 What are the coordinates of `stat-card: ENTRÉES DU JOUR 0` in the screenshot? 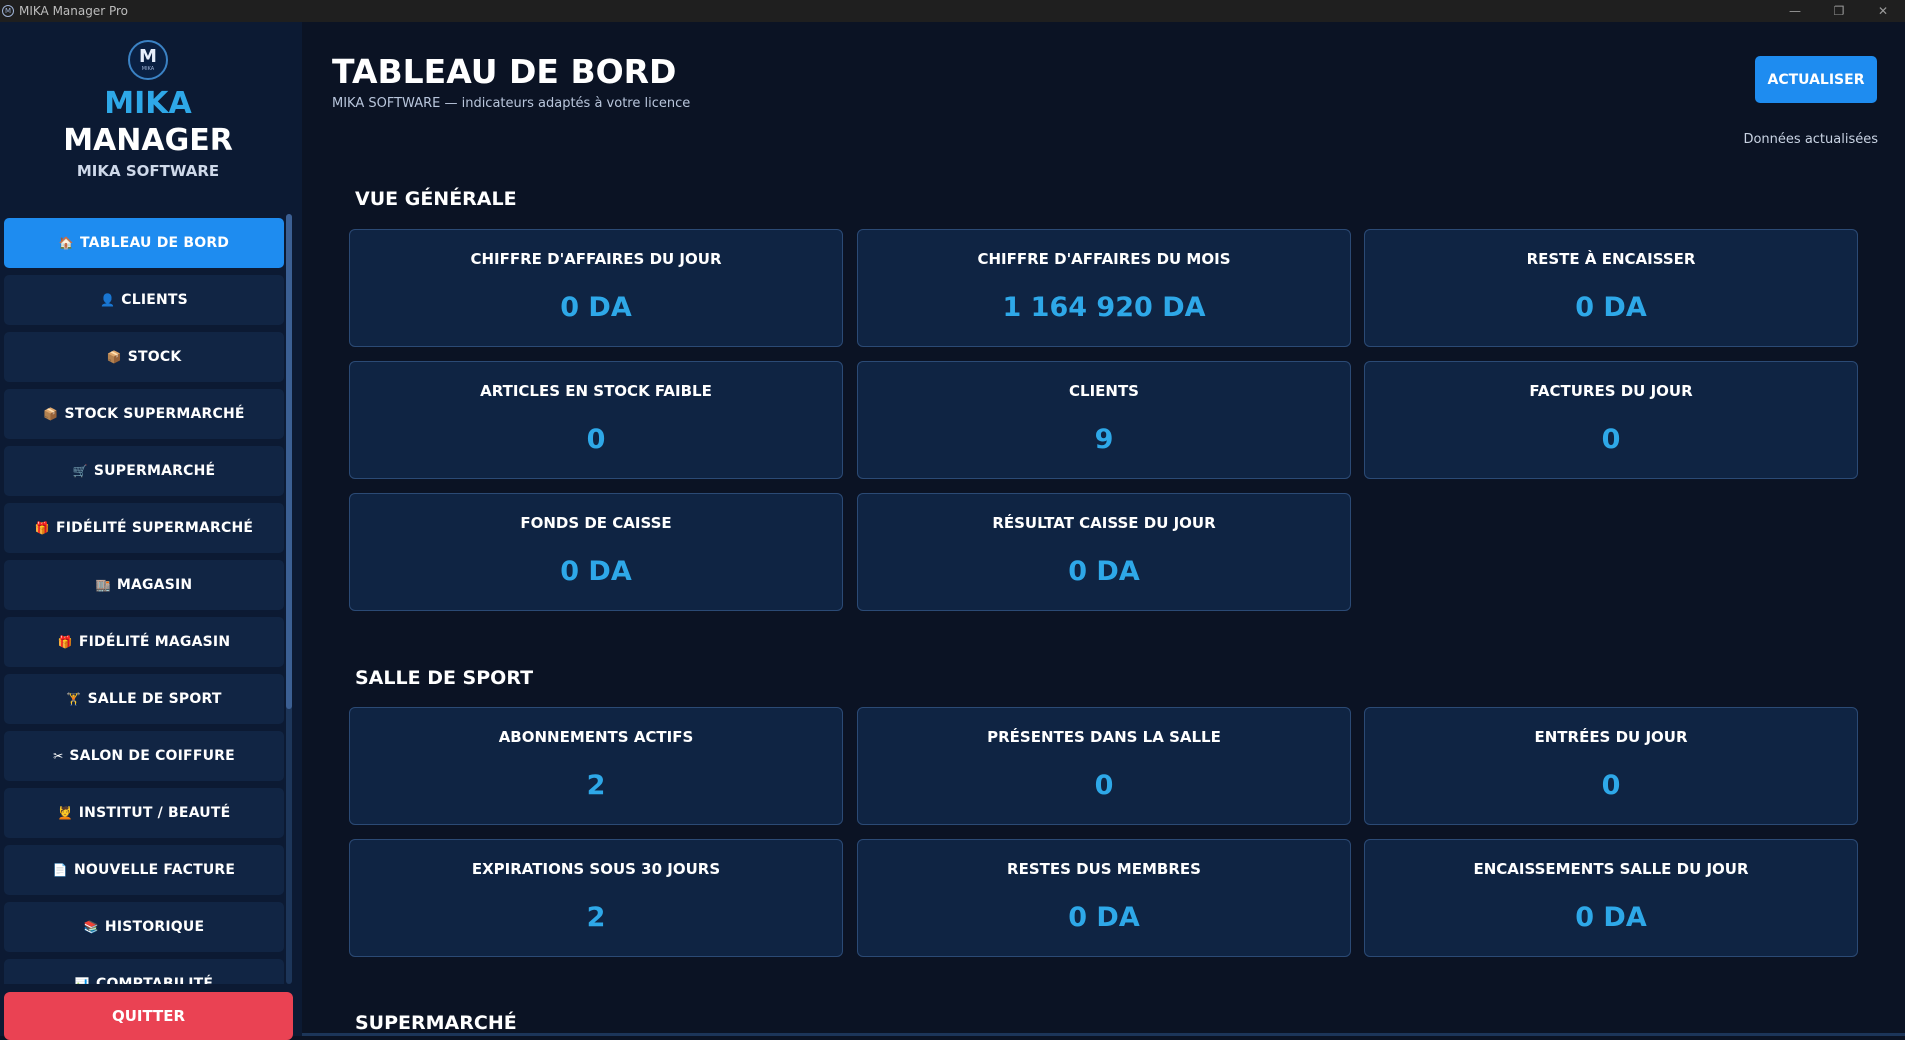 It's located at (1611, 766).